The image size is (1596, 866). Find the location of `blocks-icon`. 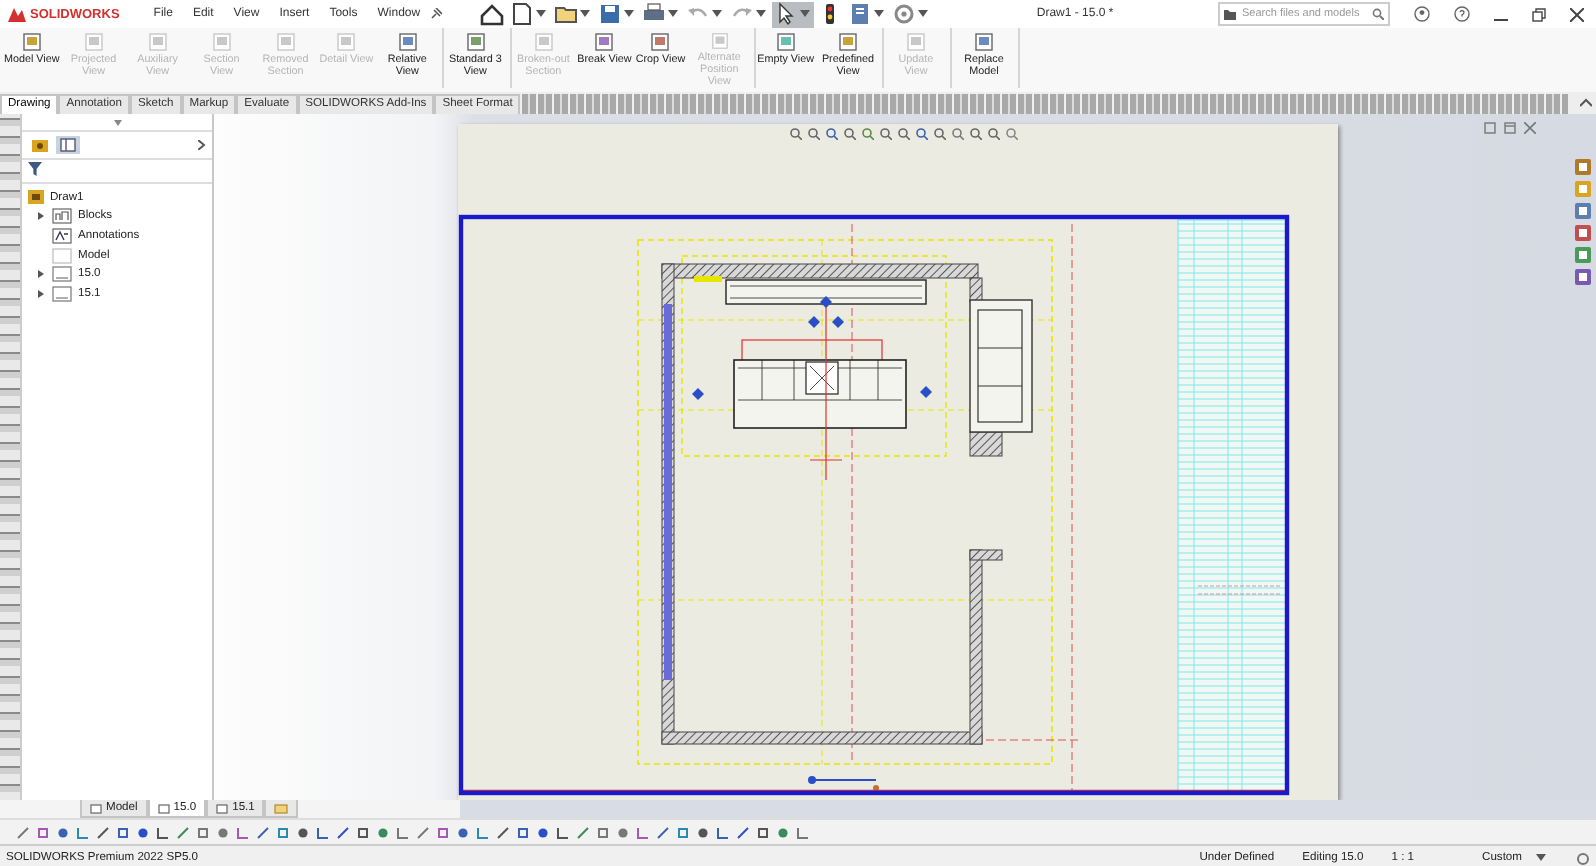

blocks-icon is located at coordinates (62, 216).